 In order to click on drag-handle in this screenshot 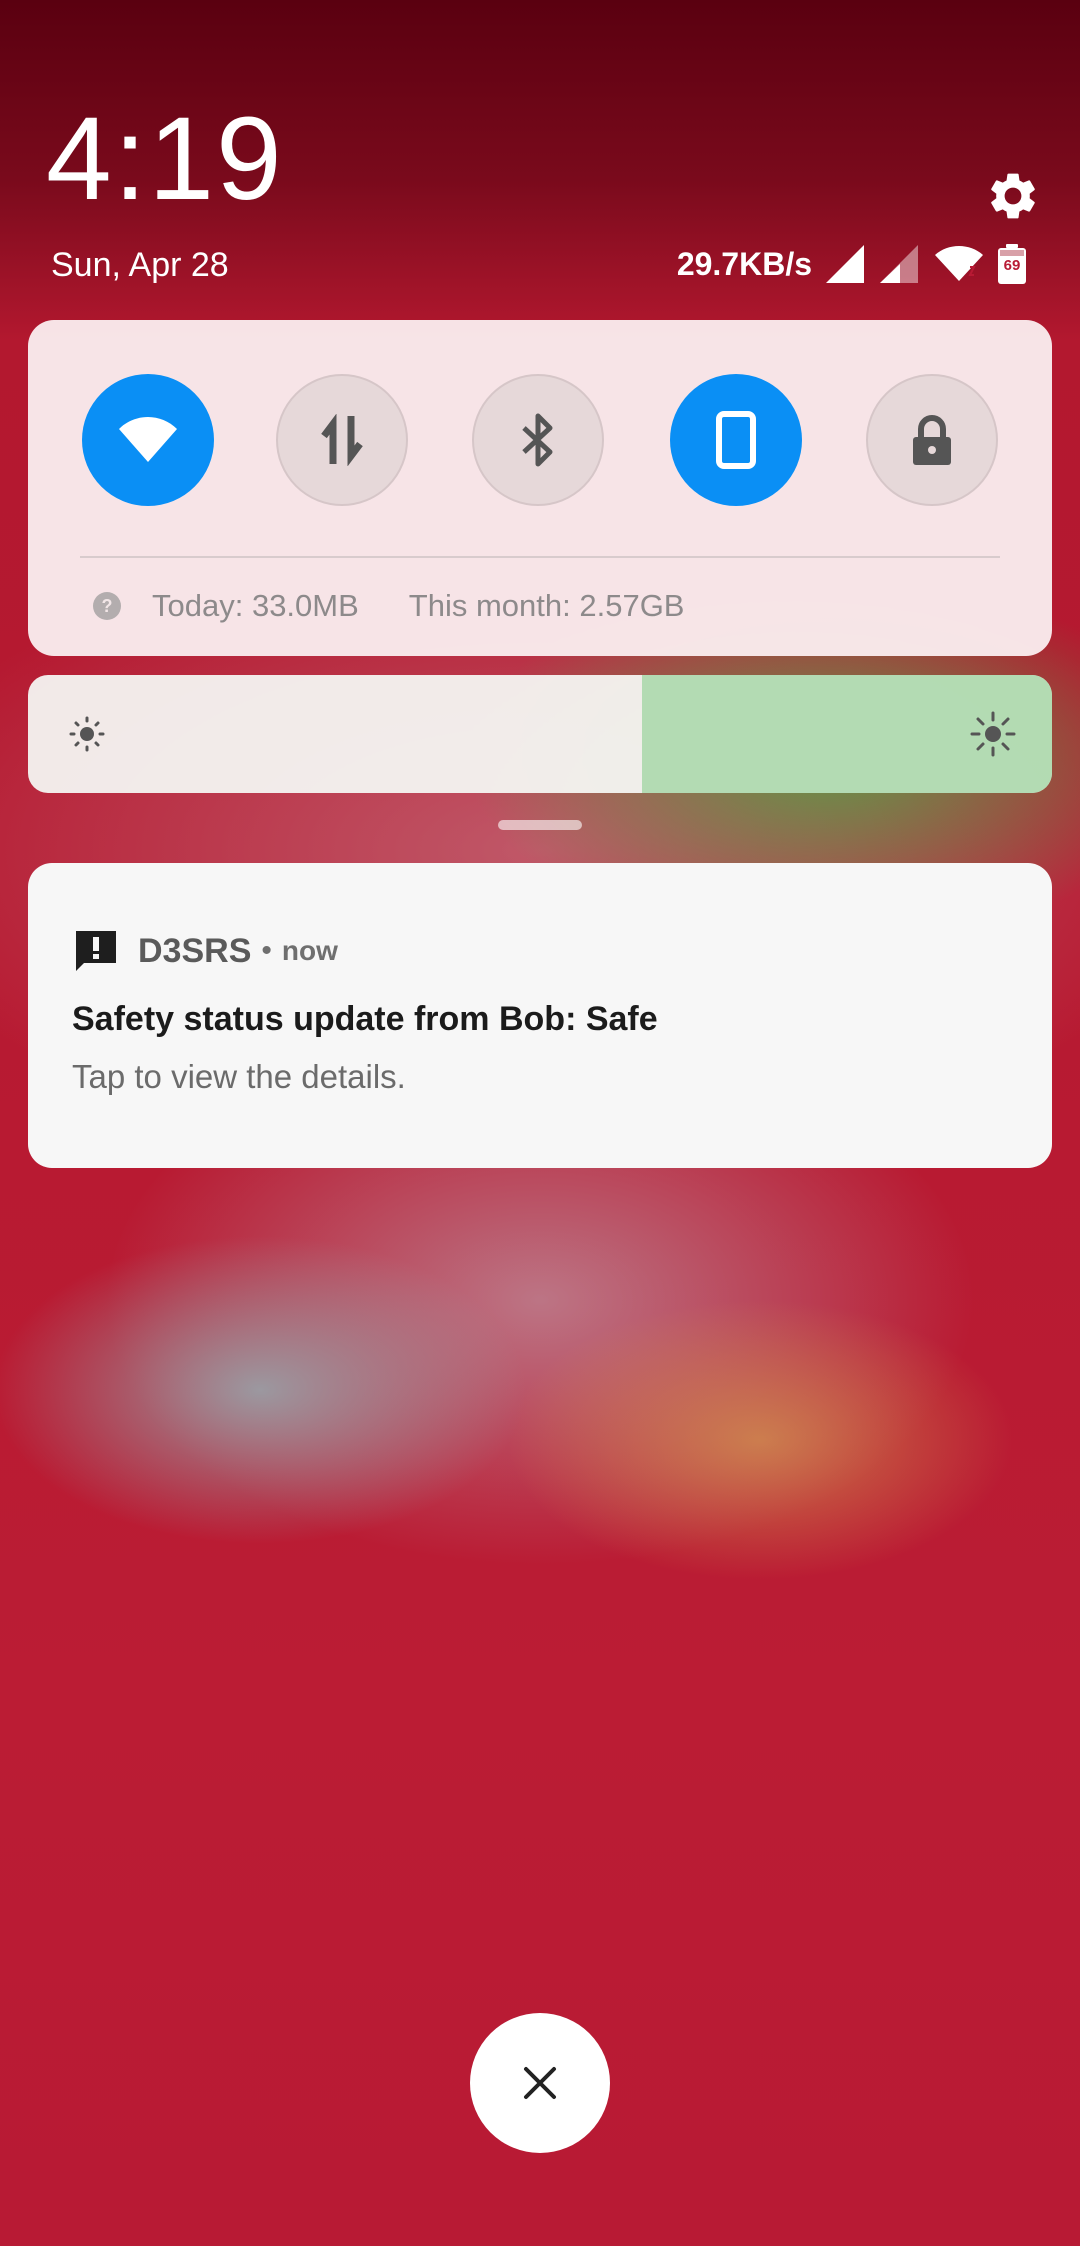, I will do `click(540, 825)`.